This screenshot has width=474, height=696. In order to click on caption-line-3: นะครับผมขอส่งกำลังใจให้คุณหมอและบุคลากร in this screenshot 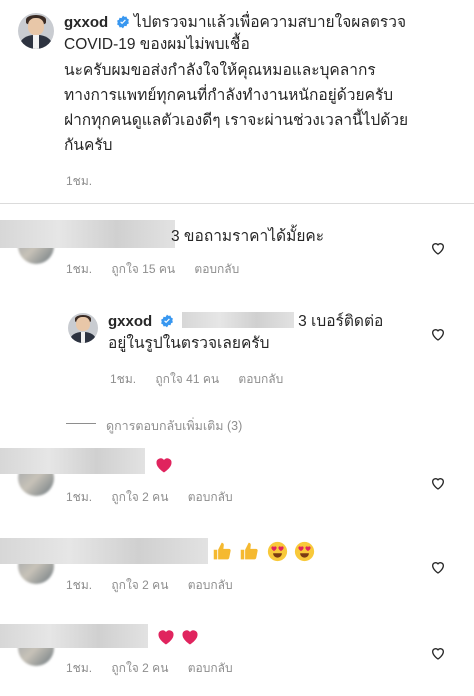, I will do `click(220, 70)`.